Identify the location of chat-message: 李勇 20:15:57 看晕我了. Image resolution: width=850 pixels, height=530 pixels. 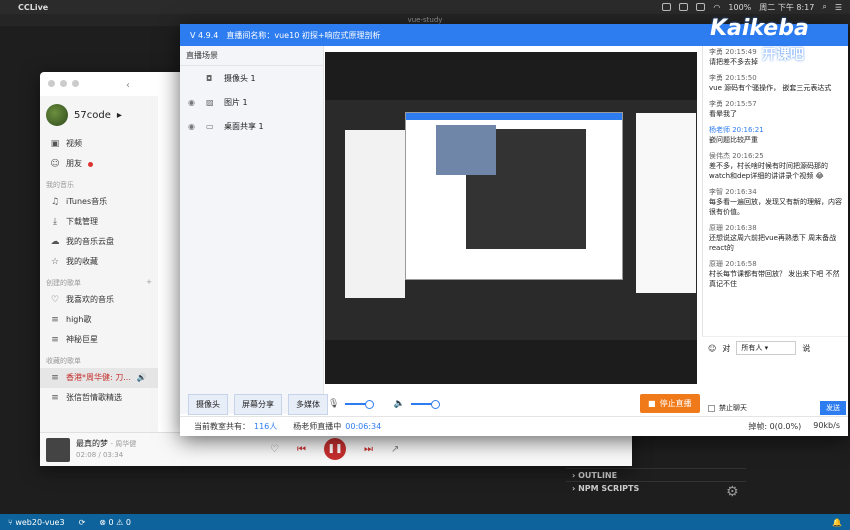
(733, 109).